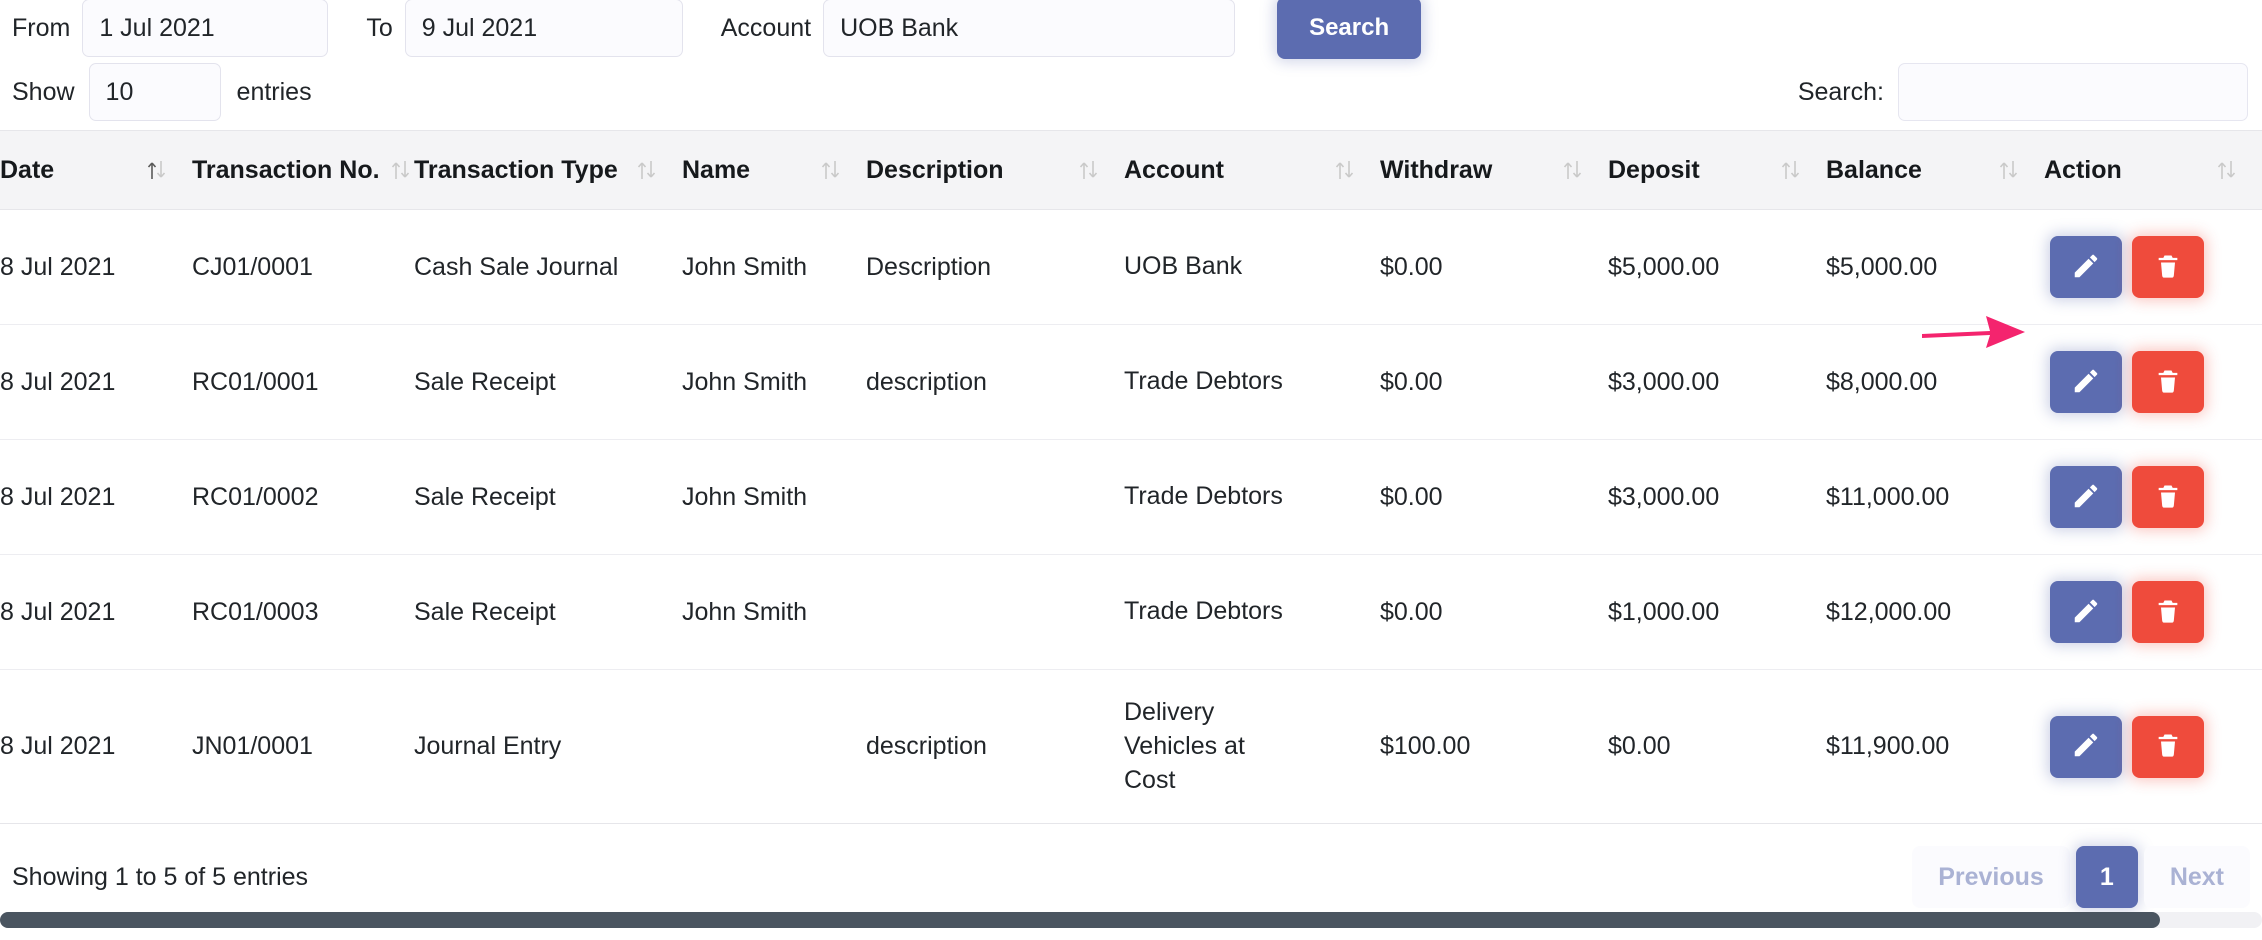 The image size is (2262, 940). I want to click on column-header-name-label: Name, so click(716, 169).